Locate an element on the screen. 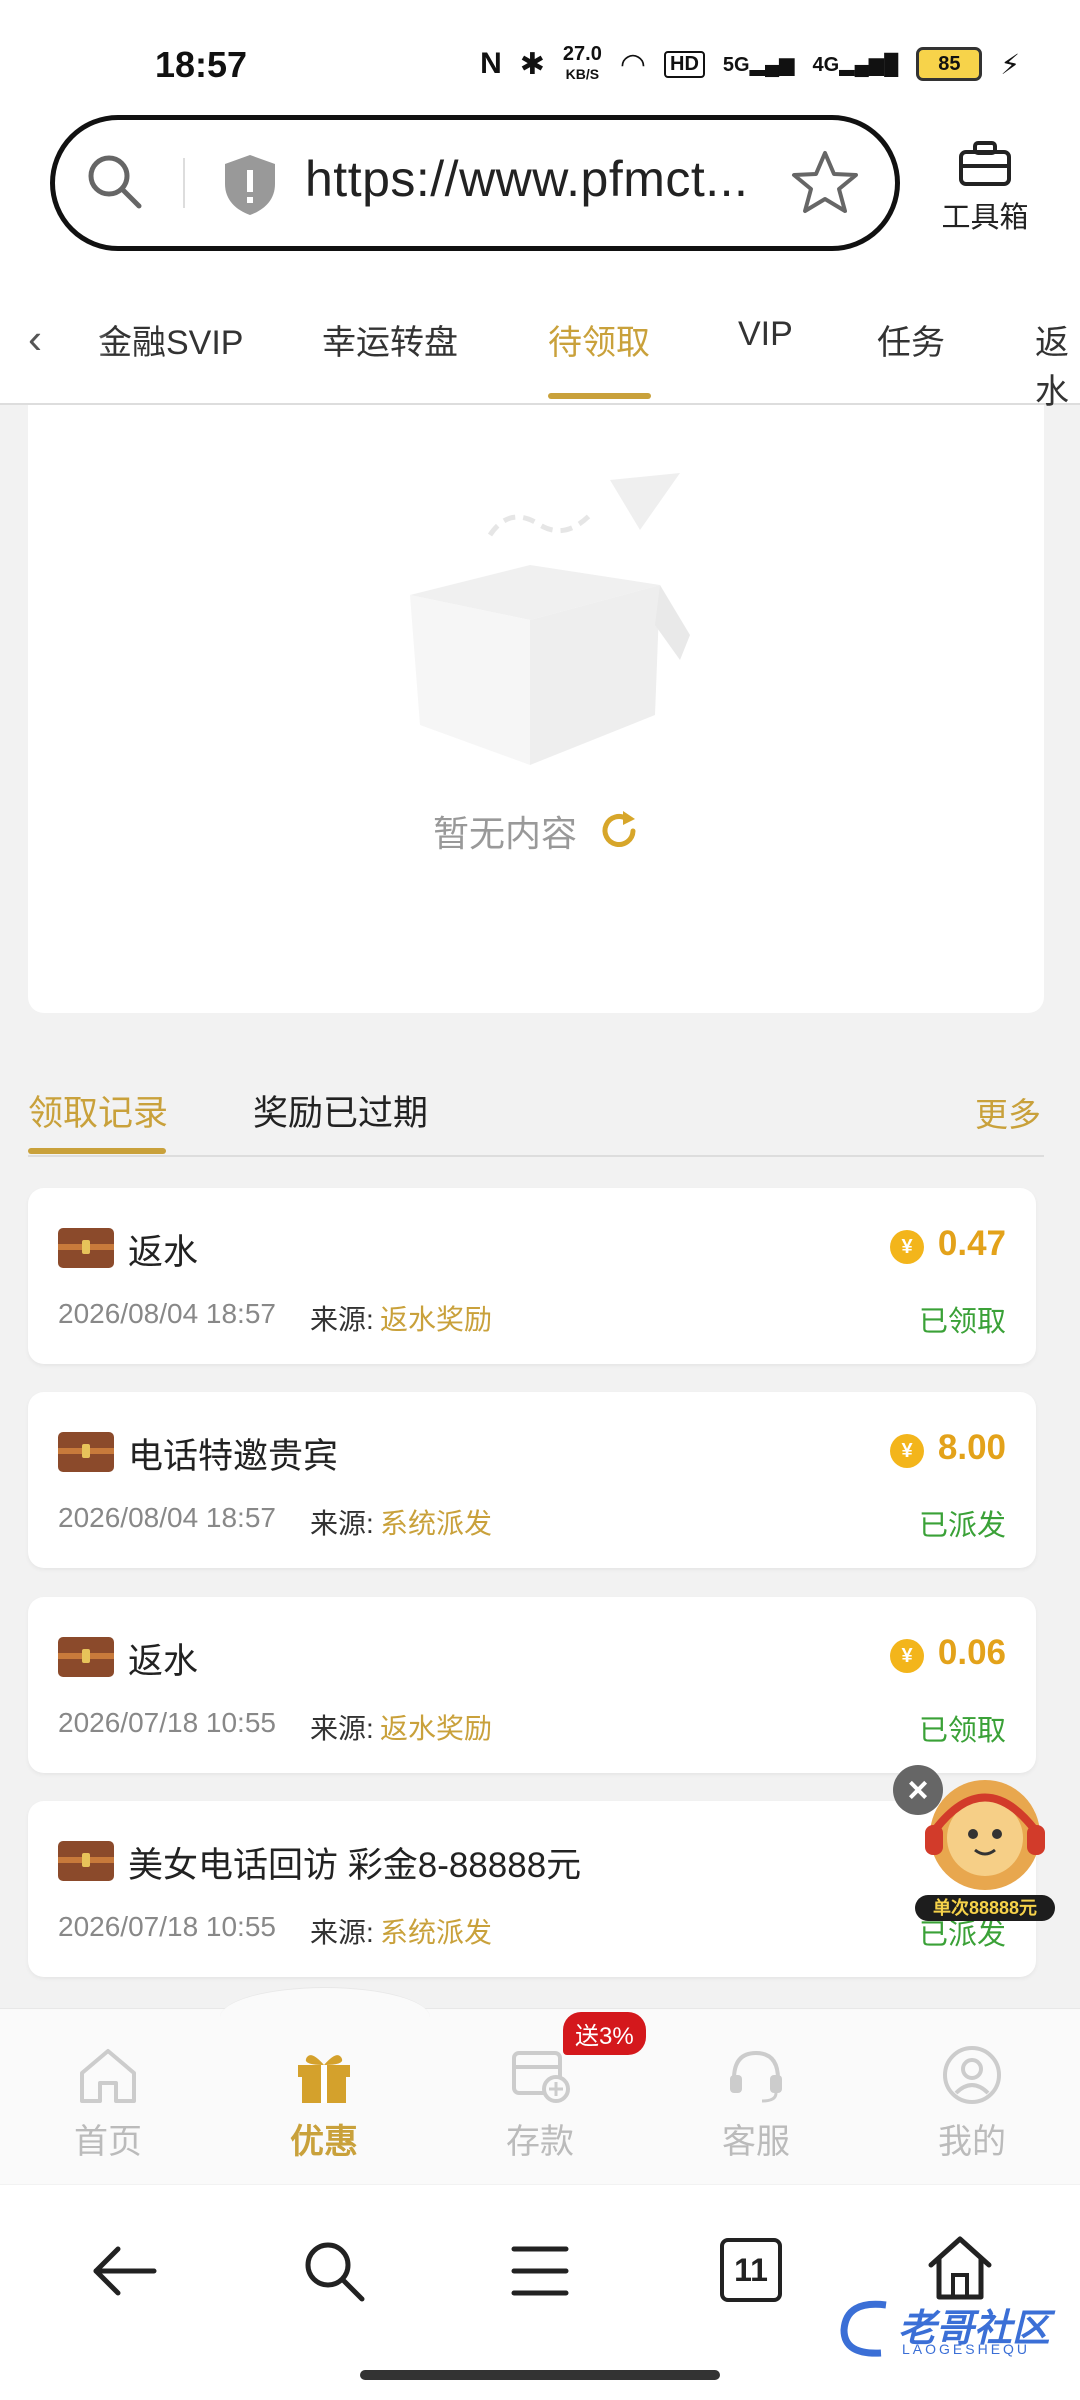 Image resolution: width=1080 pixels, height=2400 pixels. category-tabs: ‹ 金融SVIP 幸运转盘 待领取 VIP 任务 返水 is located at coordinates (540, 343).